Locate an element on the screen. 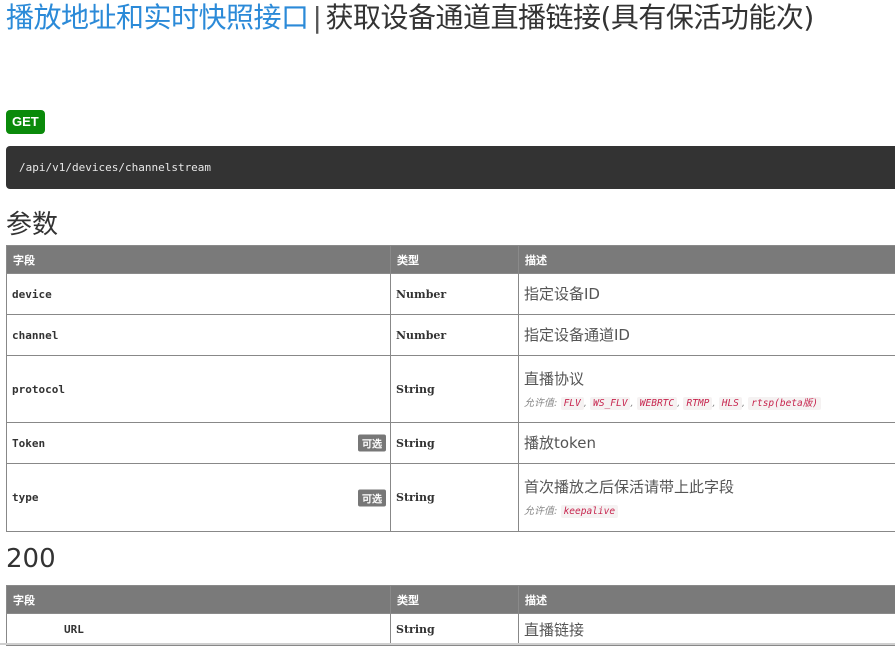  field-name: channel is located at coordinates (199, 335).